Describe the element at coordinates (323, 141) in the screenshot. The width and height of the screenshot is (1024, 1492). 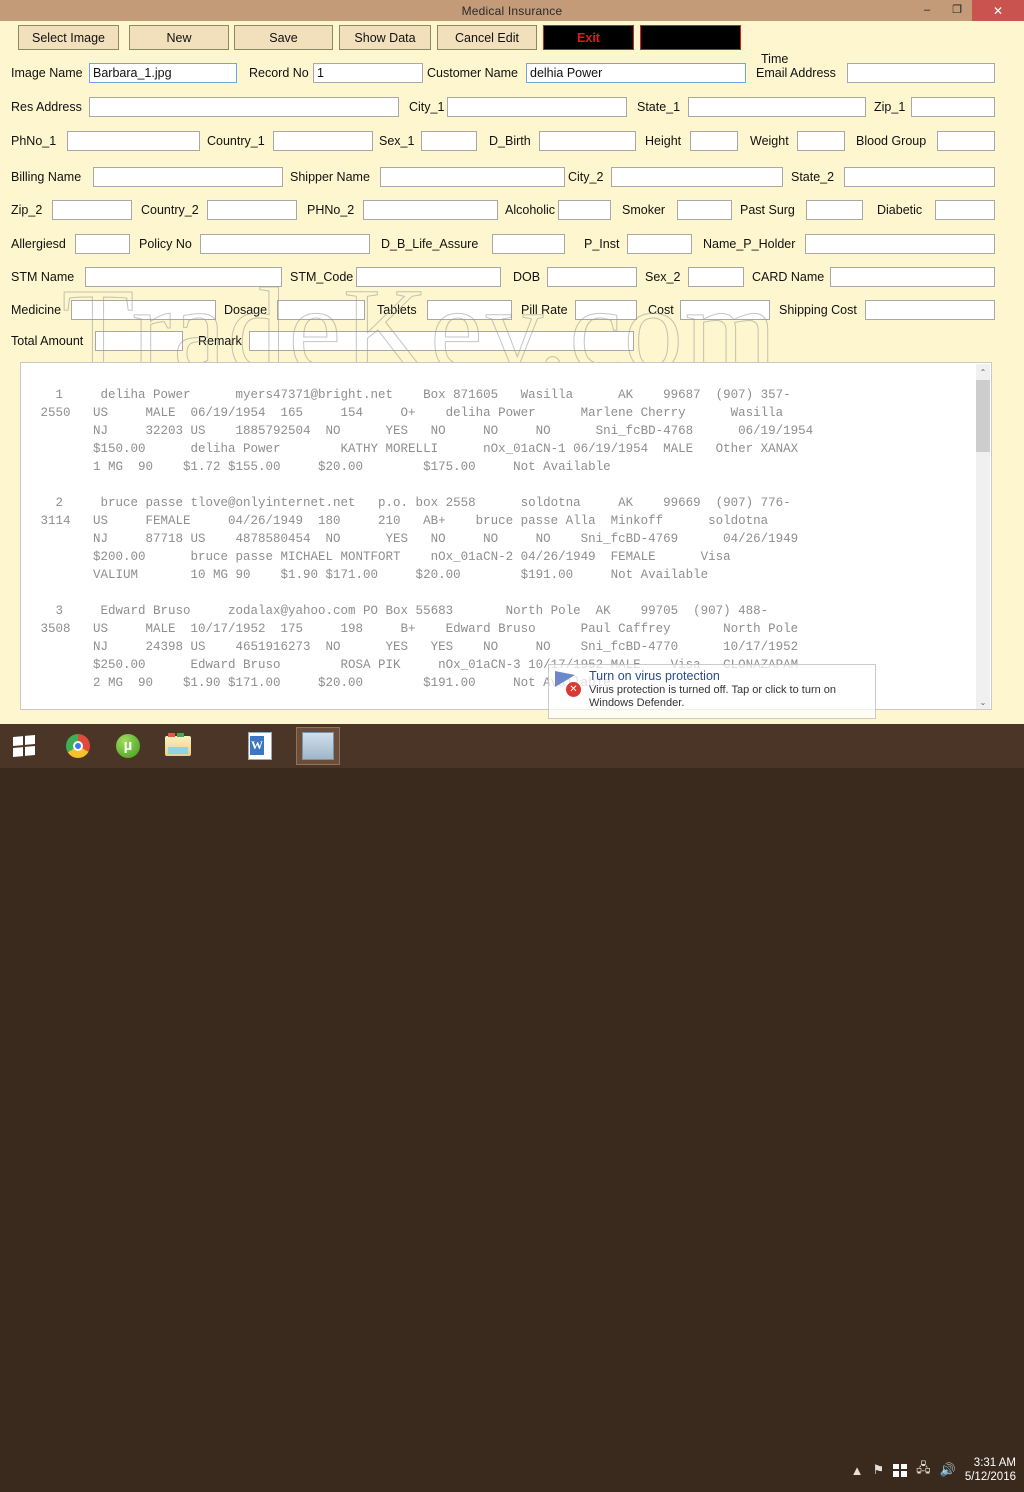
I see `country-1-input` at that location.